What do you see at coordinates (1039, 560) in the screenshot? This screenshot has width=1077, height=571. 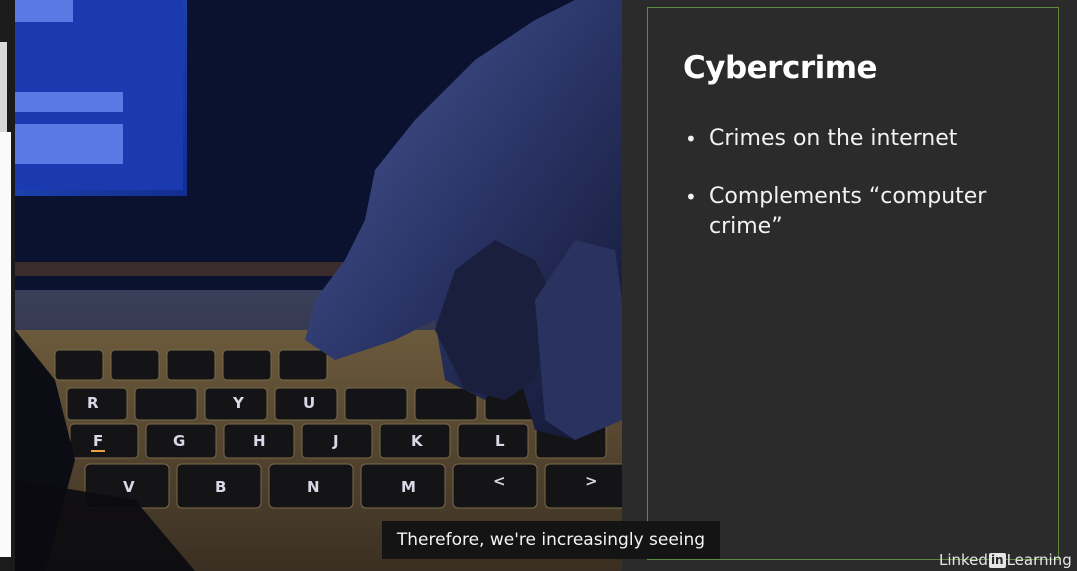 I see `logo-text-right: Learning` at bounding box center [1039, 560].